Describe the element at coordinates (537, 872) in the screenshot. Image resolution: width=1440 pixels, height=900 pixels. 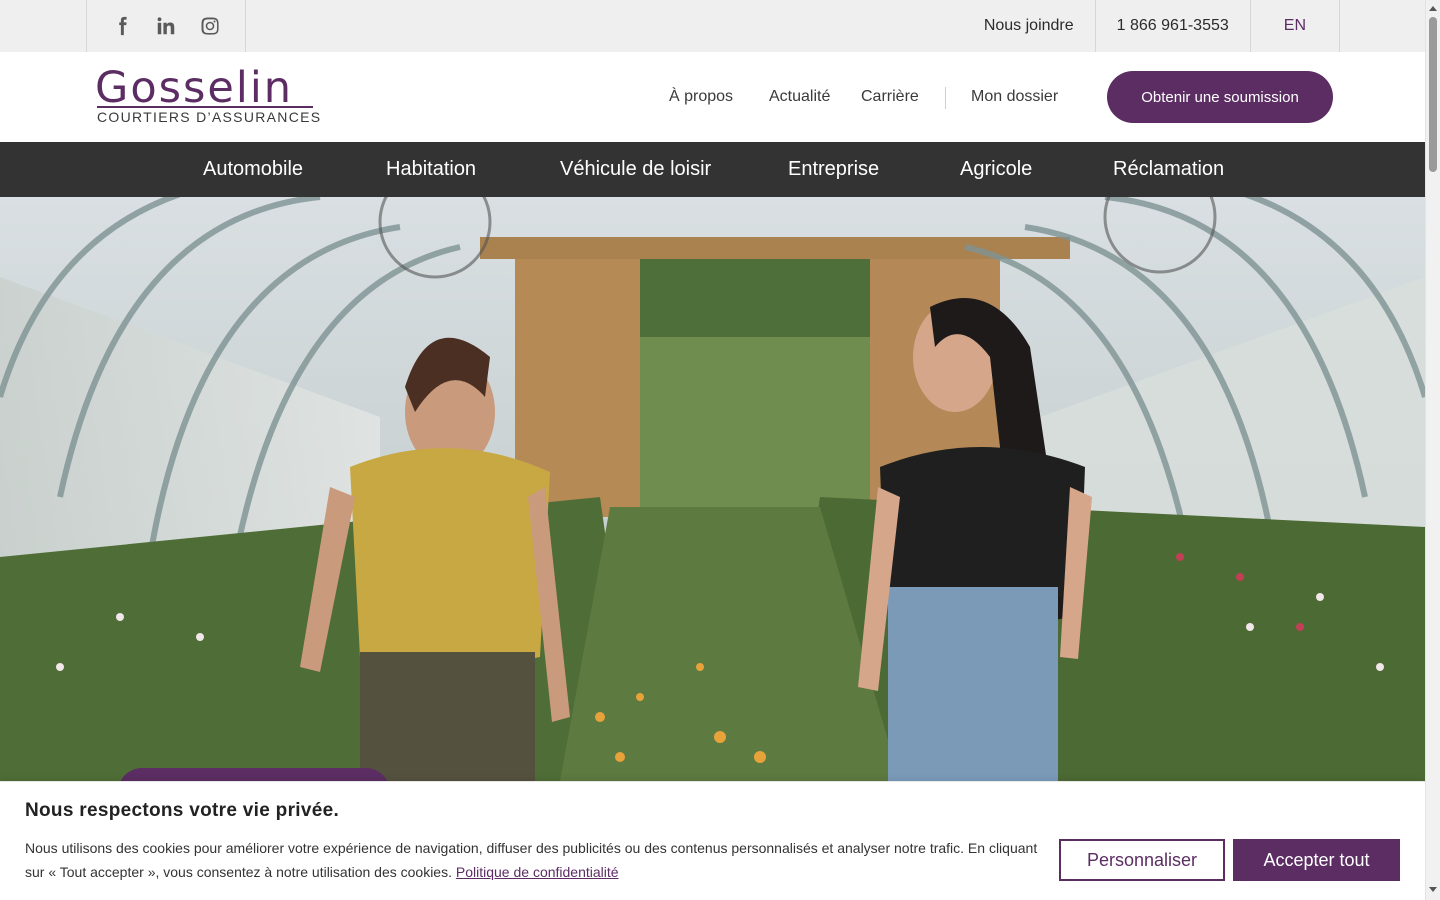
I see `privacy-policy-link: Politique de confidentialité` at that location.